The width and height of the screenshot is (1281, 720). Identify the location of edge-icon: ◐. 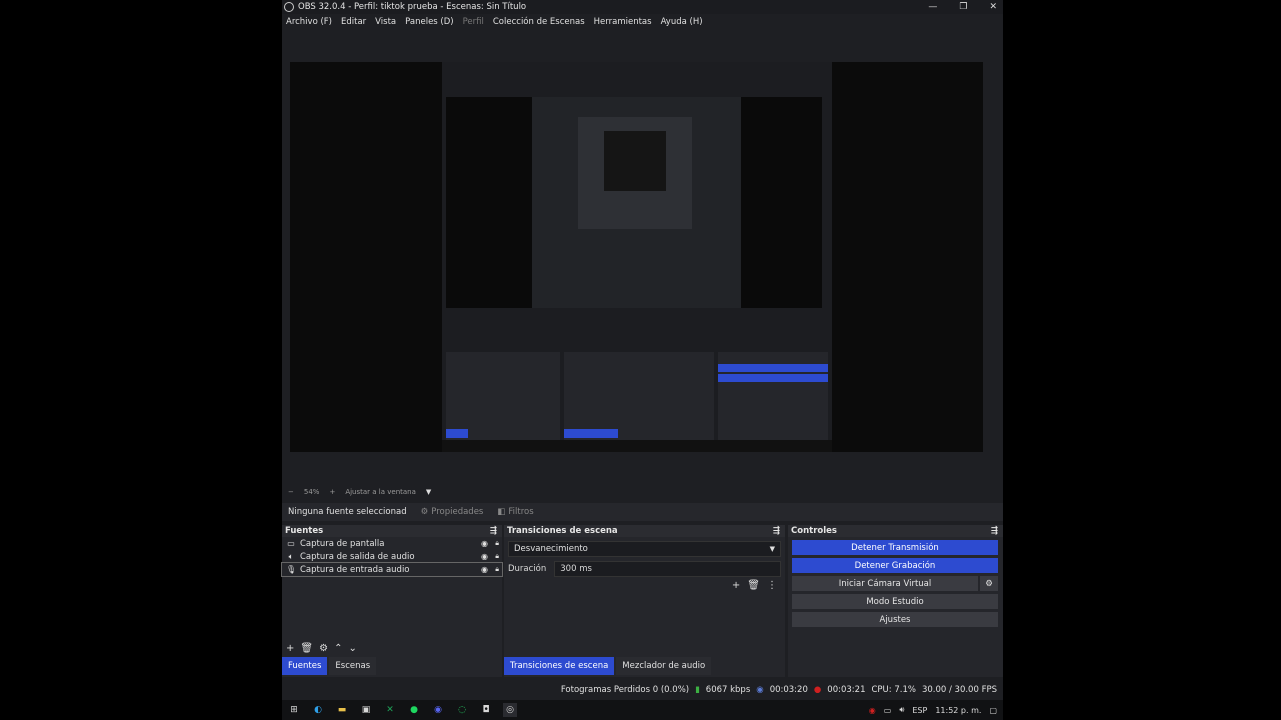
(318, 710).